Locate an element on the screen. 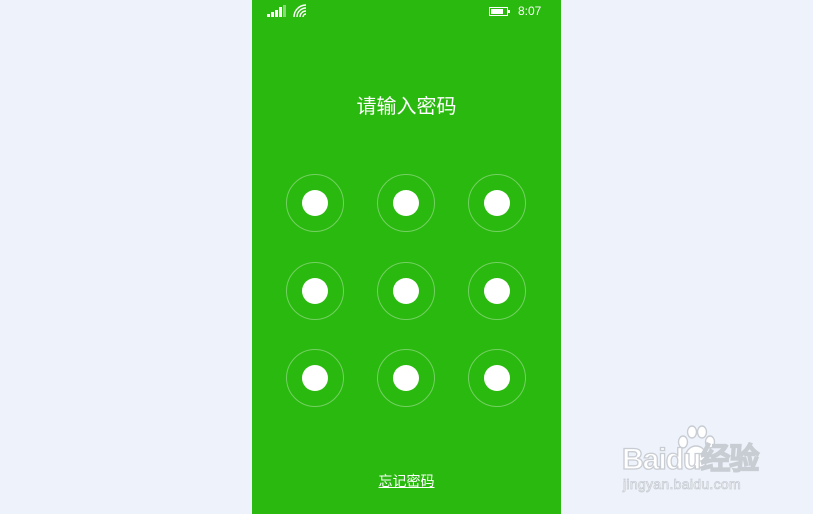 The height and width of the screenshot is (514, 813). forgot-password-link: 忘记密码 is located at coordinates (406, 482).